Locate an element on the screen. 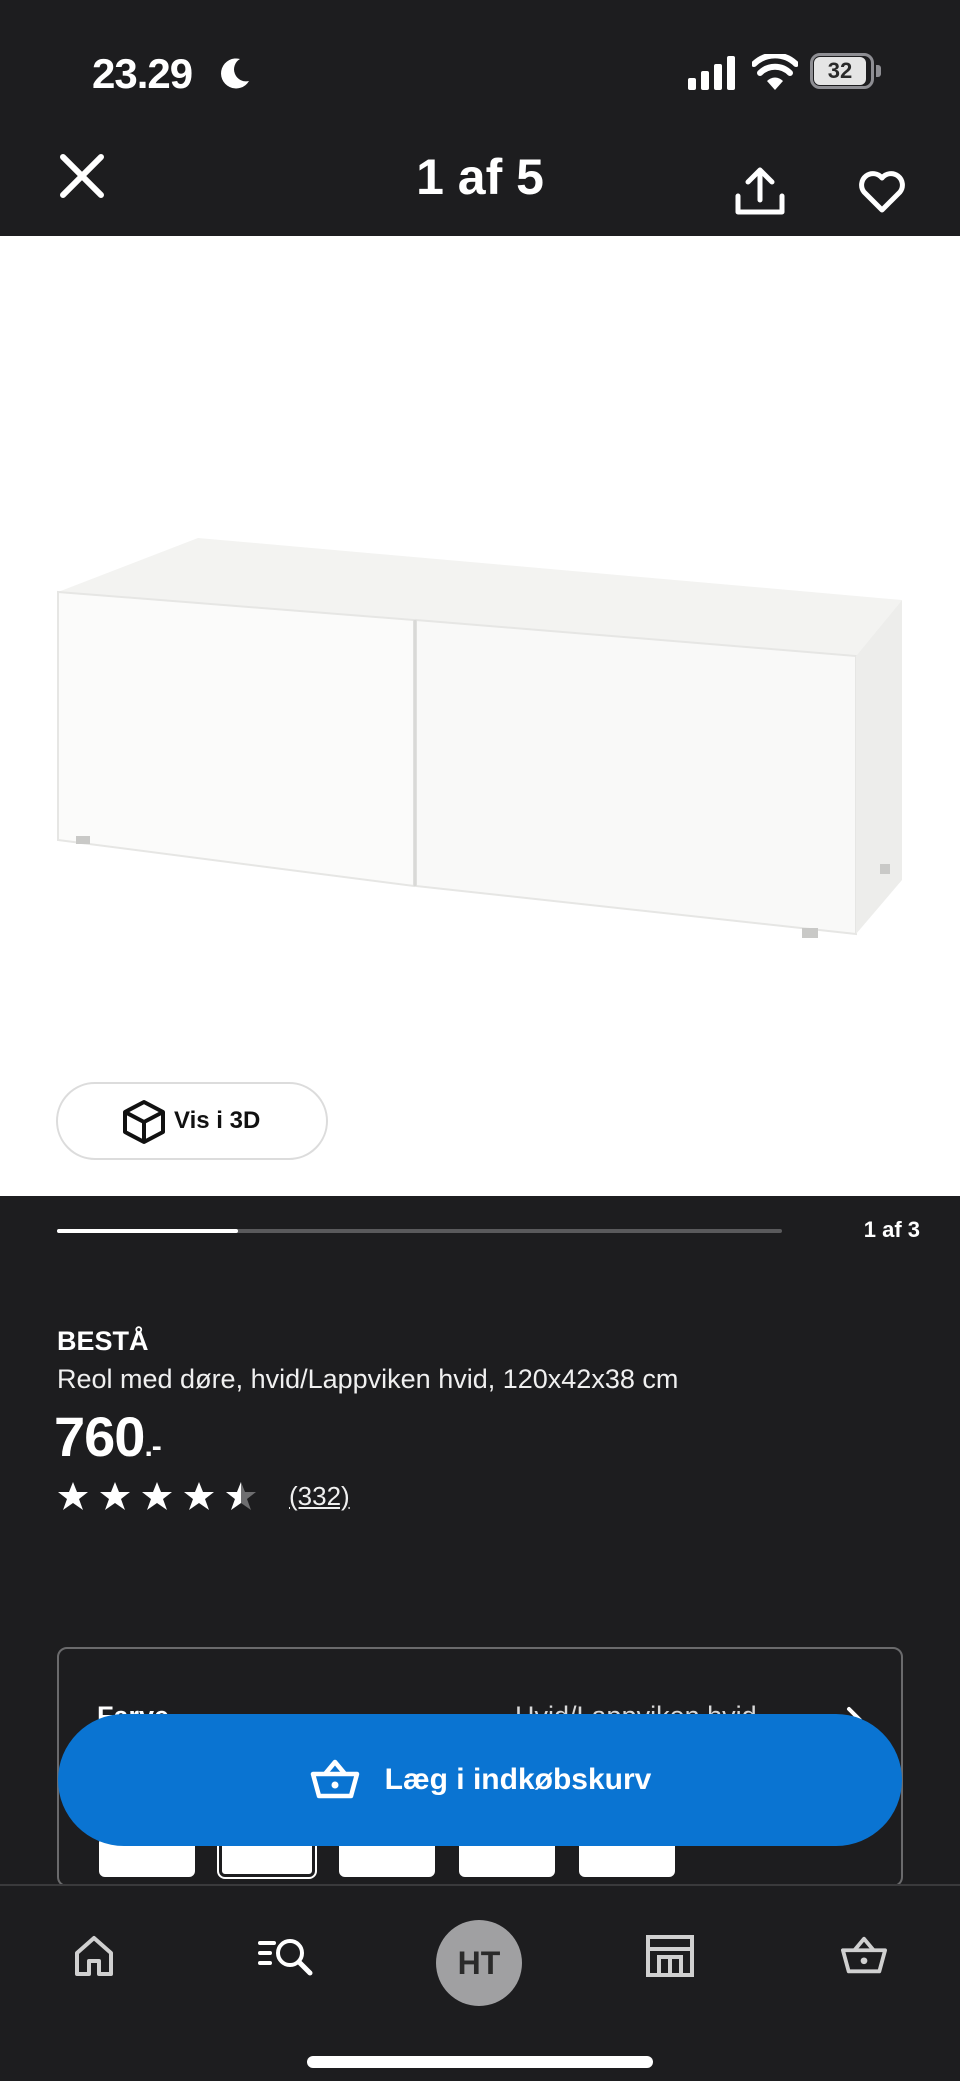 The height and width of the screenshot is (2081, 960). home-icon is located at coordinates (94, 1956).